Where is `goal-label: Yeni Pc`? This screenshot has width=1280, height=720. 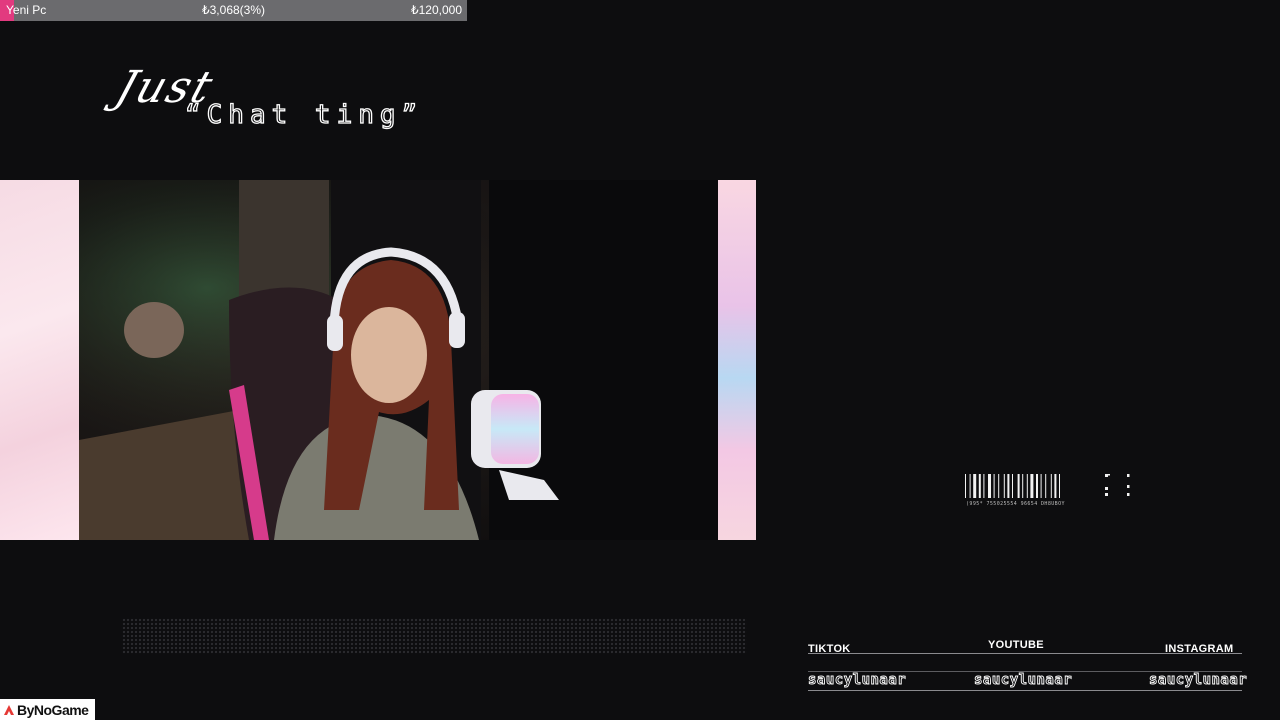 goal-label: Yeni Pc is located at coordinates (26, 10).